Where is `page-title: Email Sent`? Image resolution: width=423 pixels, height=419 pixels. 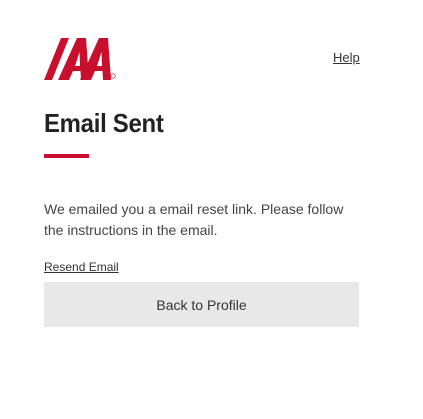 page-title: Email Sent is located at coordinates (104, 123).